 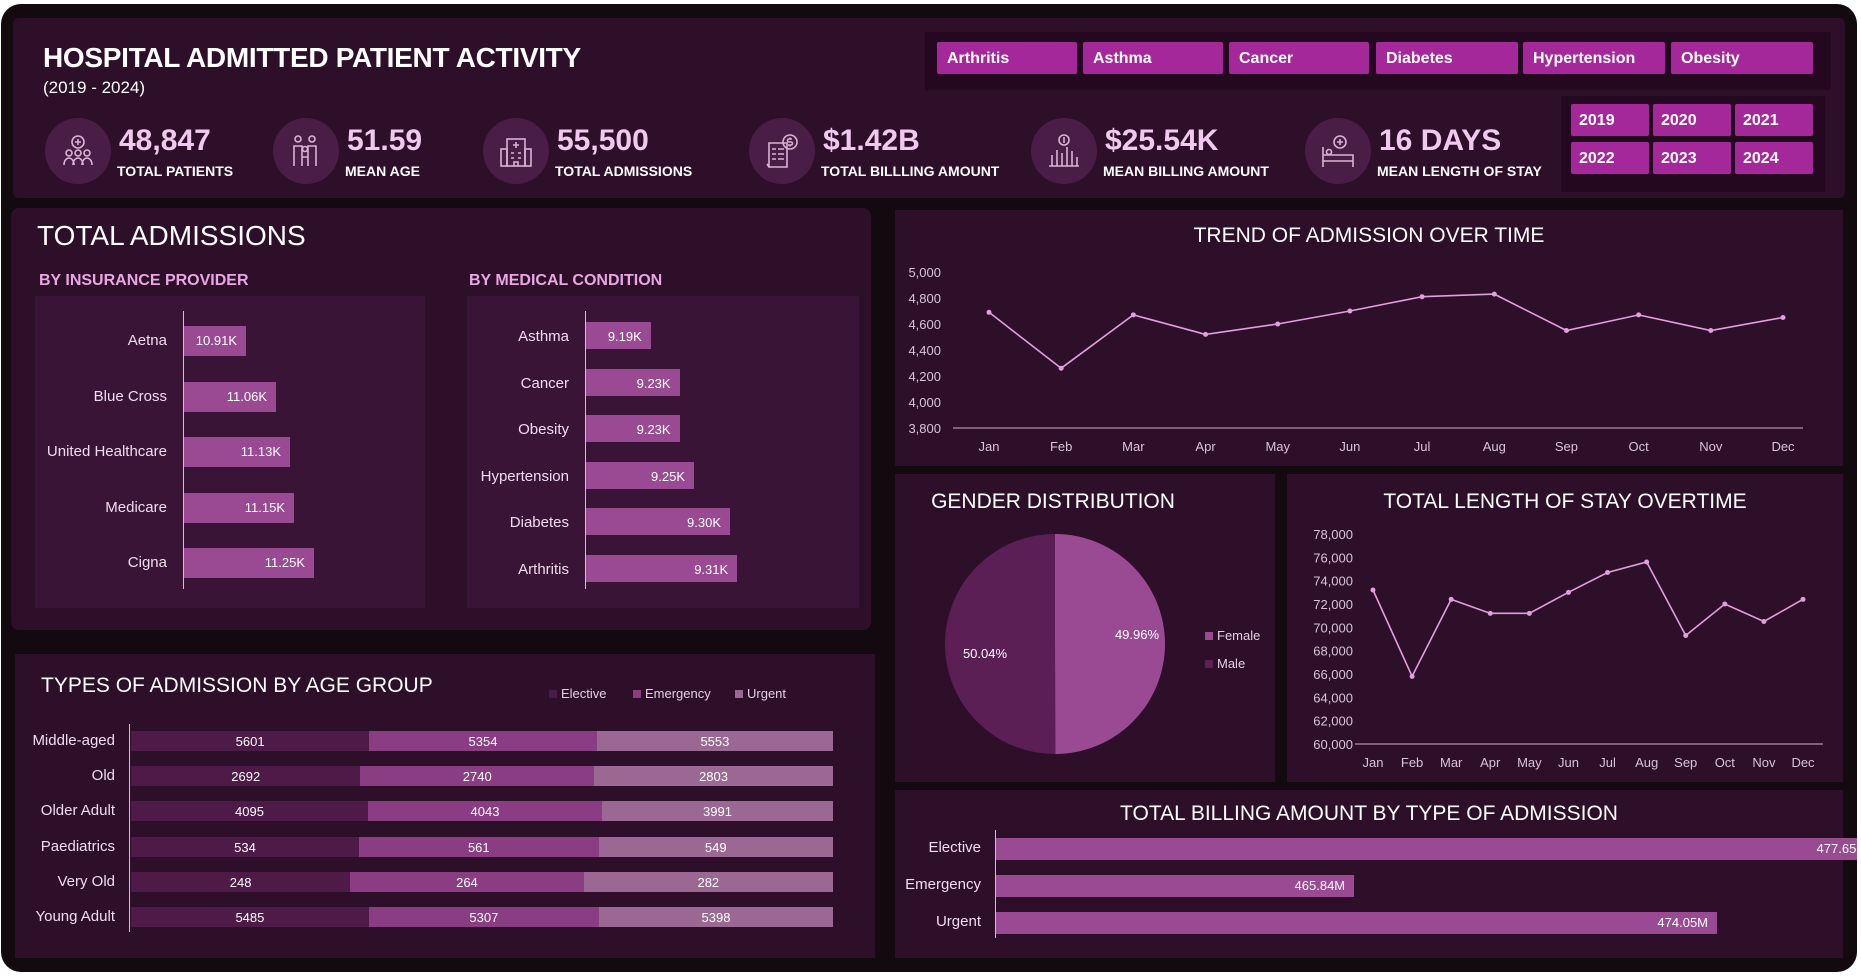 What do you see at coordinates (910, 171) in the screenshot?
I see `kpi-label-total-billing: TOTAL BILLLING AMOUNT` at bounding box center [910, 171].